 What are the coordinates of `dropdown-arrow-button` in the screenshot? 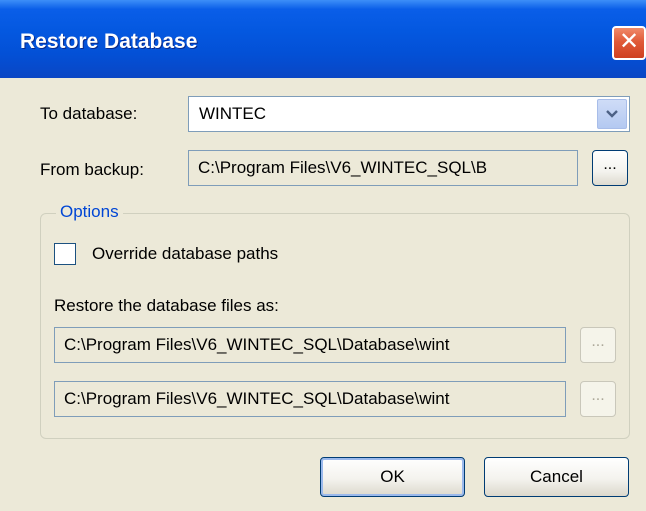 It's located at (612, 114).